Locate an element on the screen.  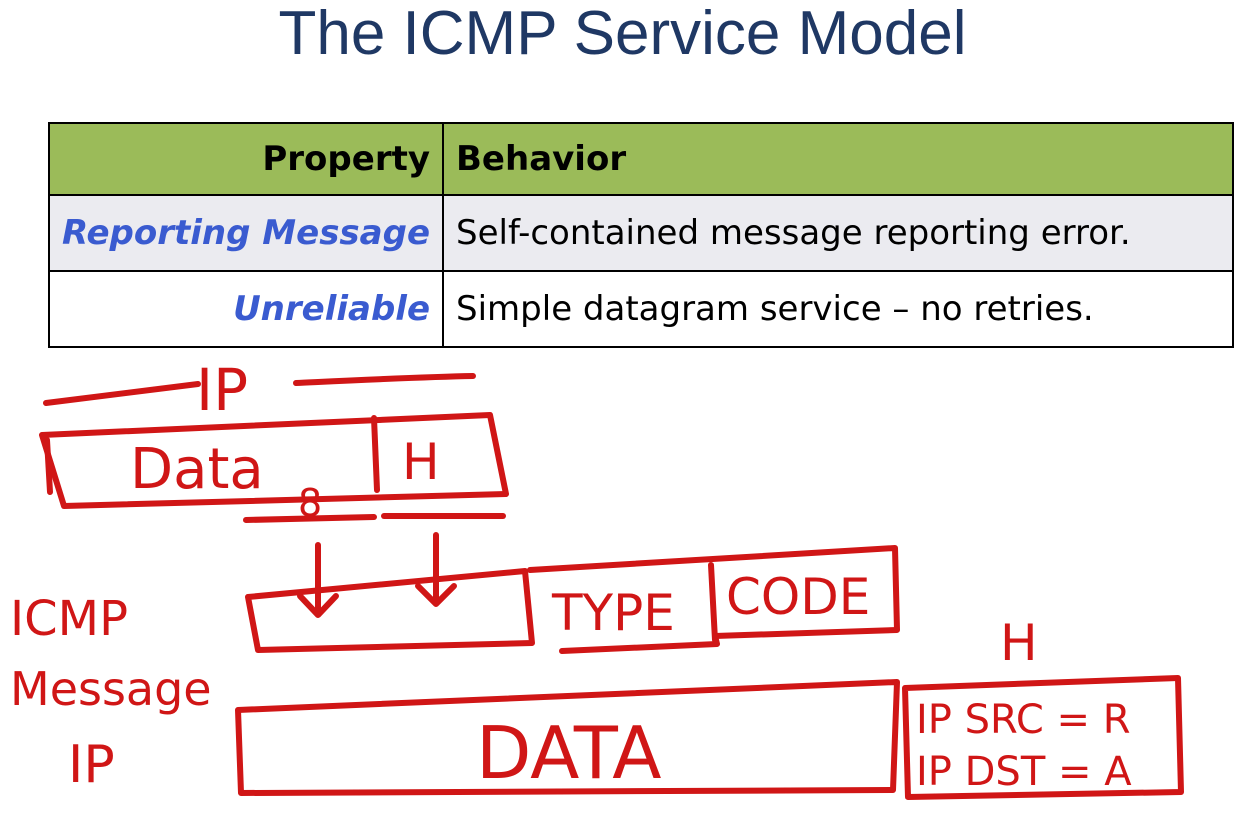
icmp-payload-box is located at coordinates (390, 610).